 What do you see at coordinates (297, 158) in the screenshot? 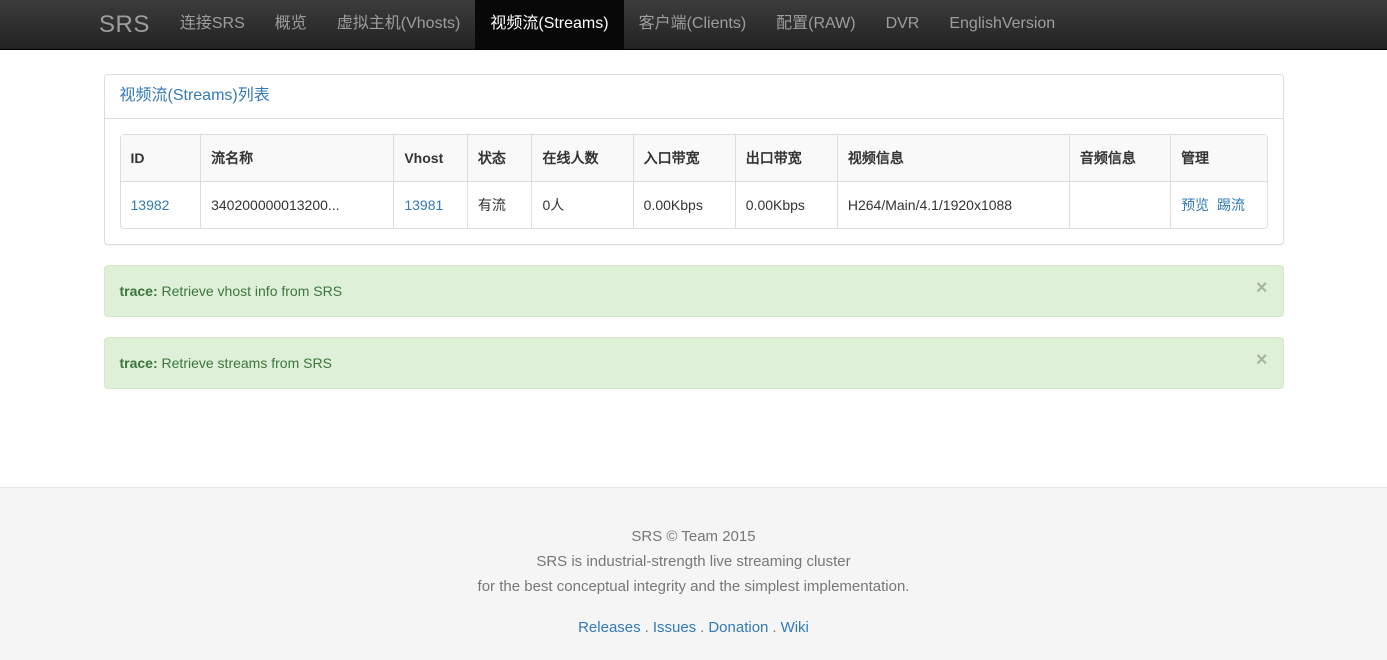
I see `column-header-name: 流名称` at bounding box center [297, 158].